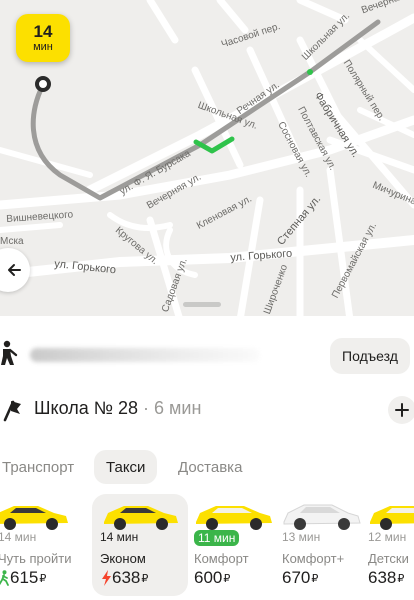  Describe the element at coordinates (106, 578) in the screenshot. I see `surge-lightning-icon` at that location.